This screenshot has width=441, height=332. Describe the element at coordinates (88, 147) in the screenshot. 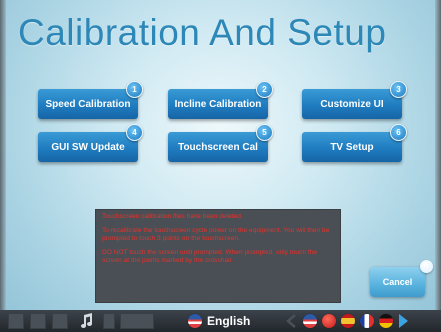

I see `button-label: GUI SW Update` at that location.